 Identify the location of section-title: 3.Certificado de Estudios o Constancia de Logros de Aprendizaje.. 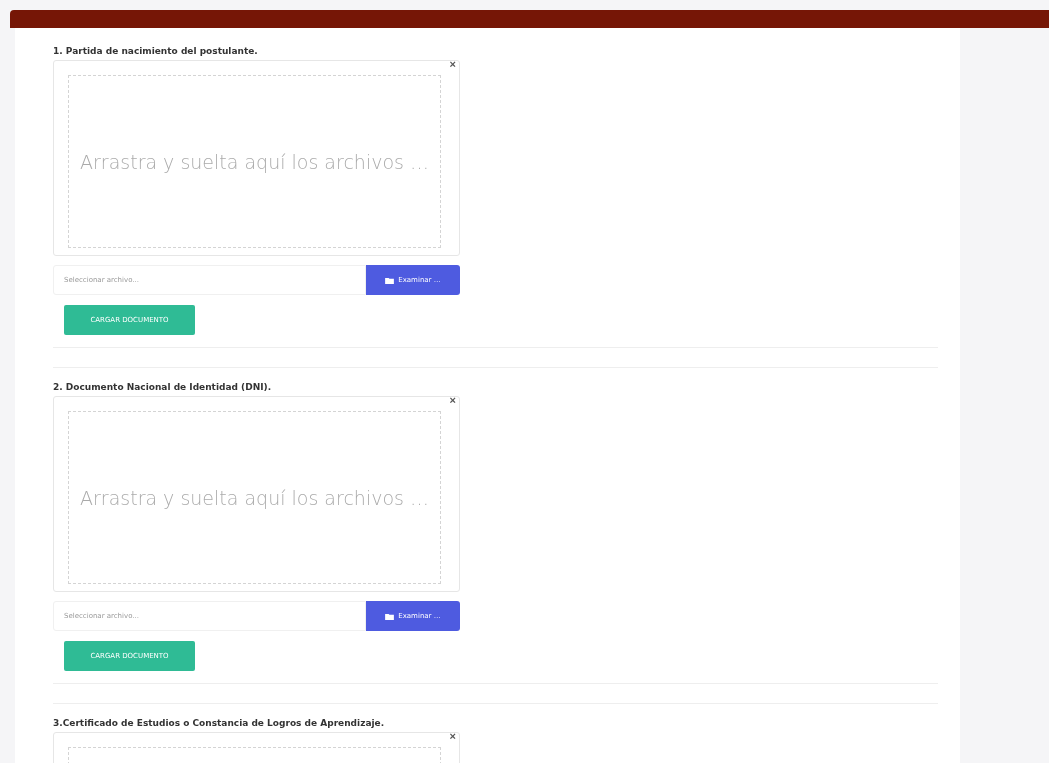
(219, 723).